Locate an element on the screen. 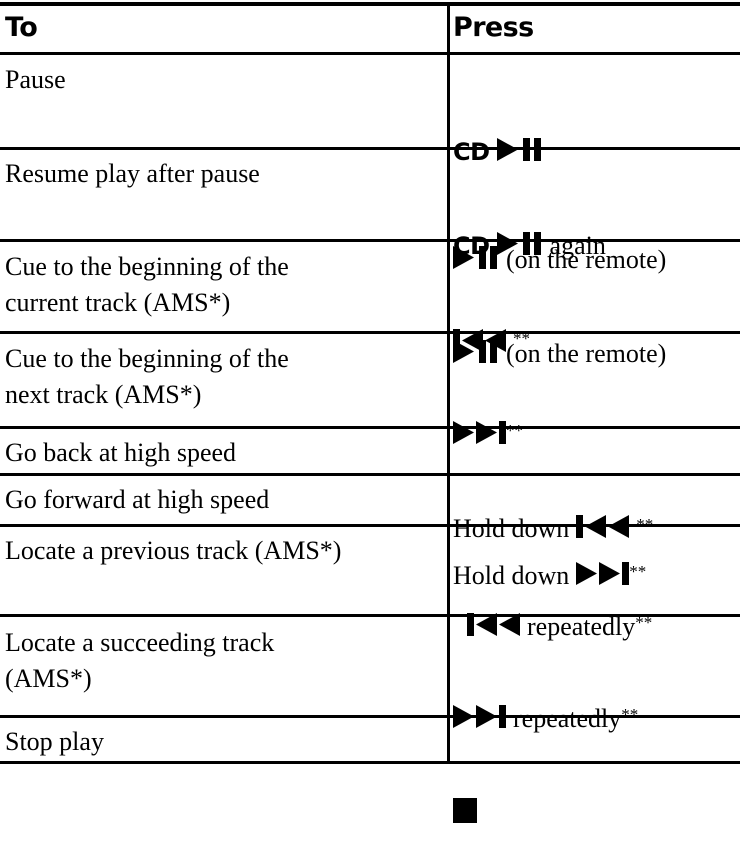 Image resolution: width=740 pixels, height=868 pixels. row-label-go-forward: Go forward at high speed is located at coordinates (137, 499).